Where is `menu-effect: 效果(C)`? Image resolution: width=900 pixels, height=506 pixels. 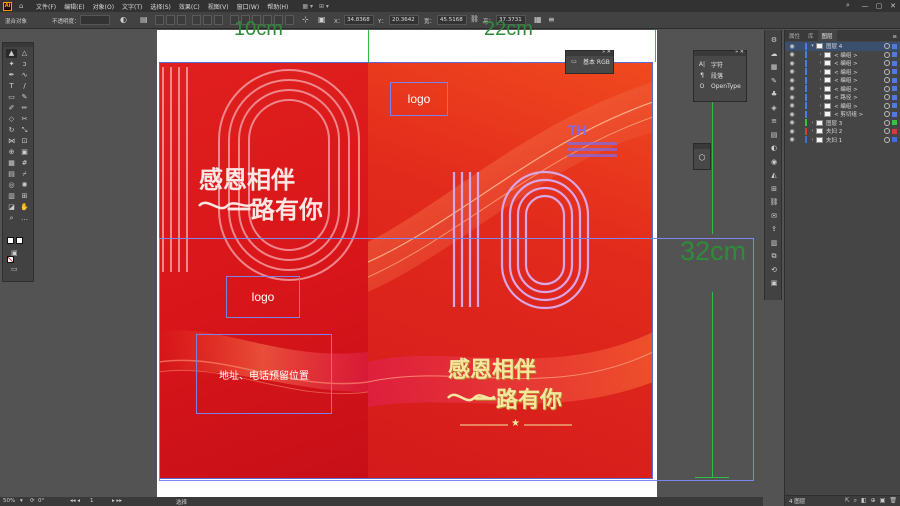 menu-effect: 效果(C) is located at coordinates (189, 6).